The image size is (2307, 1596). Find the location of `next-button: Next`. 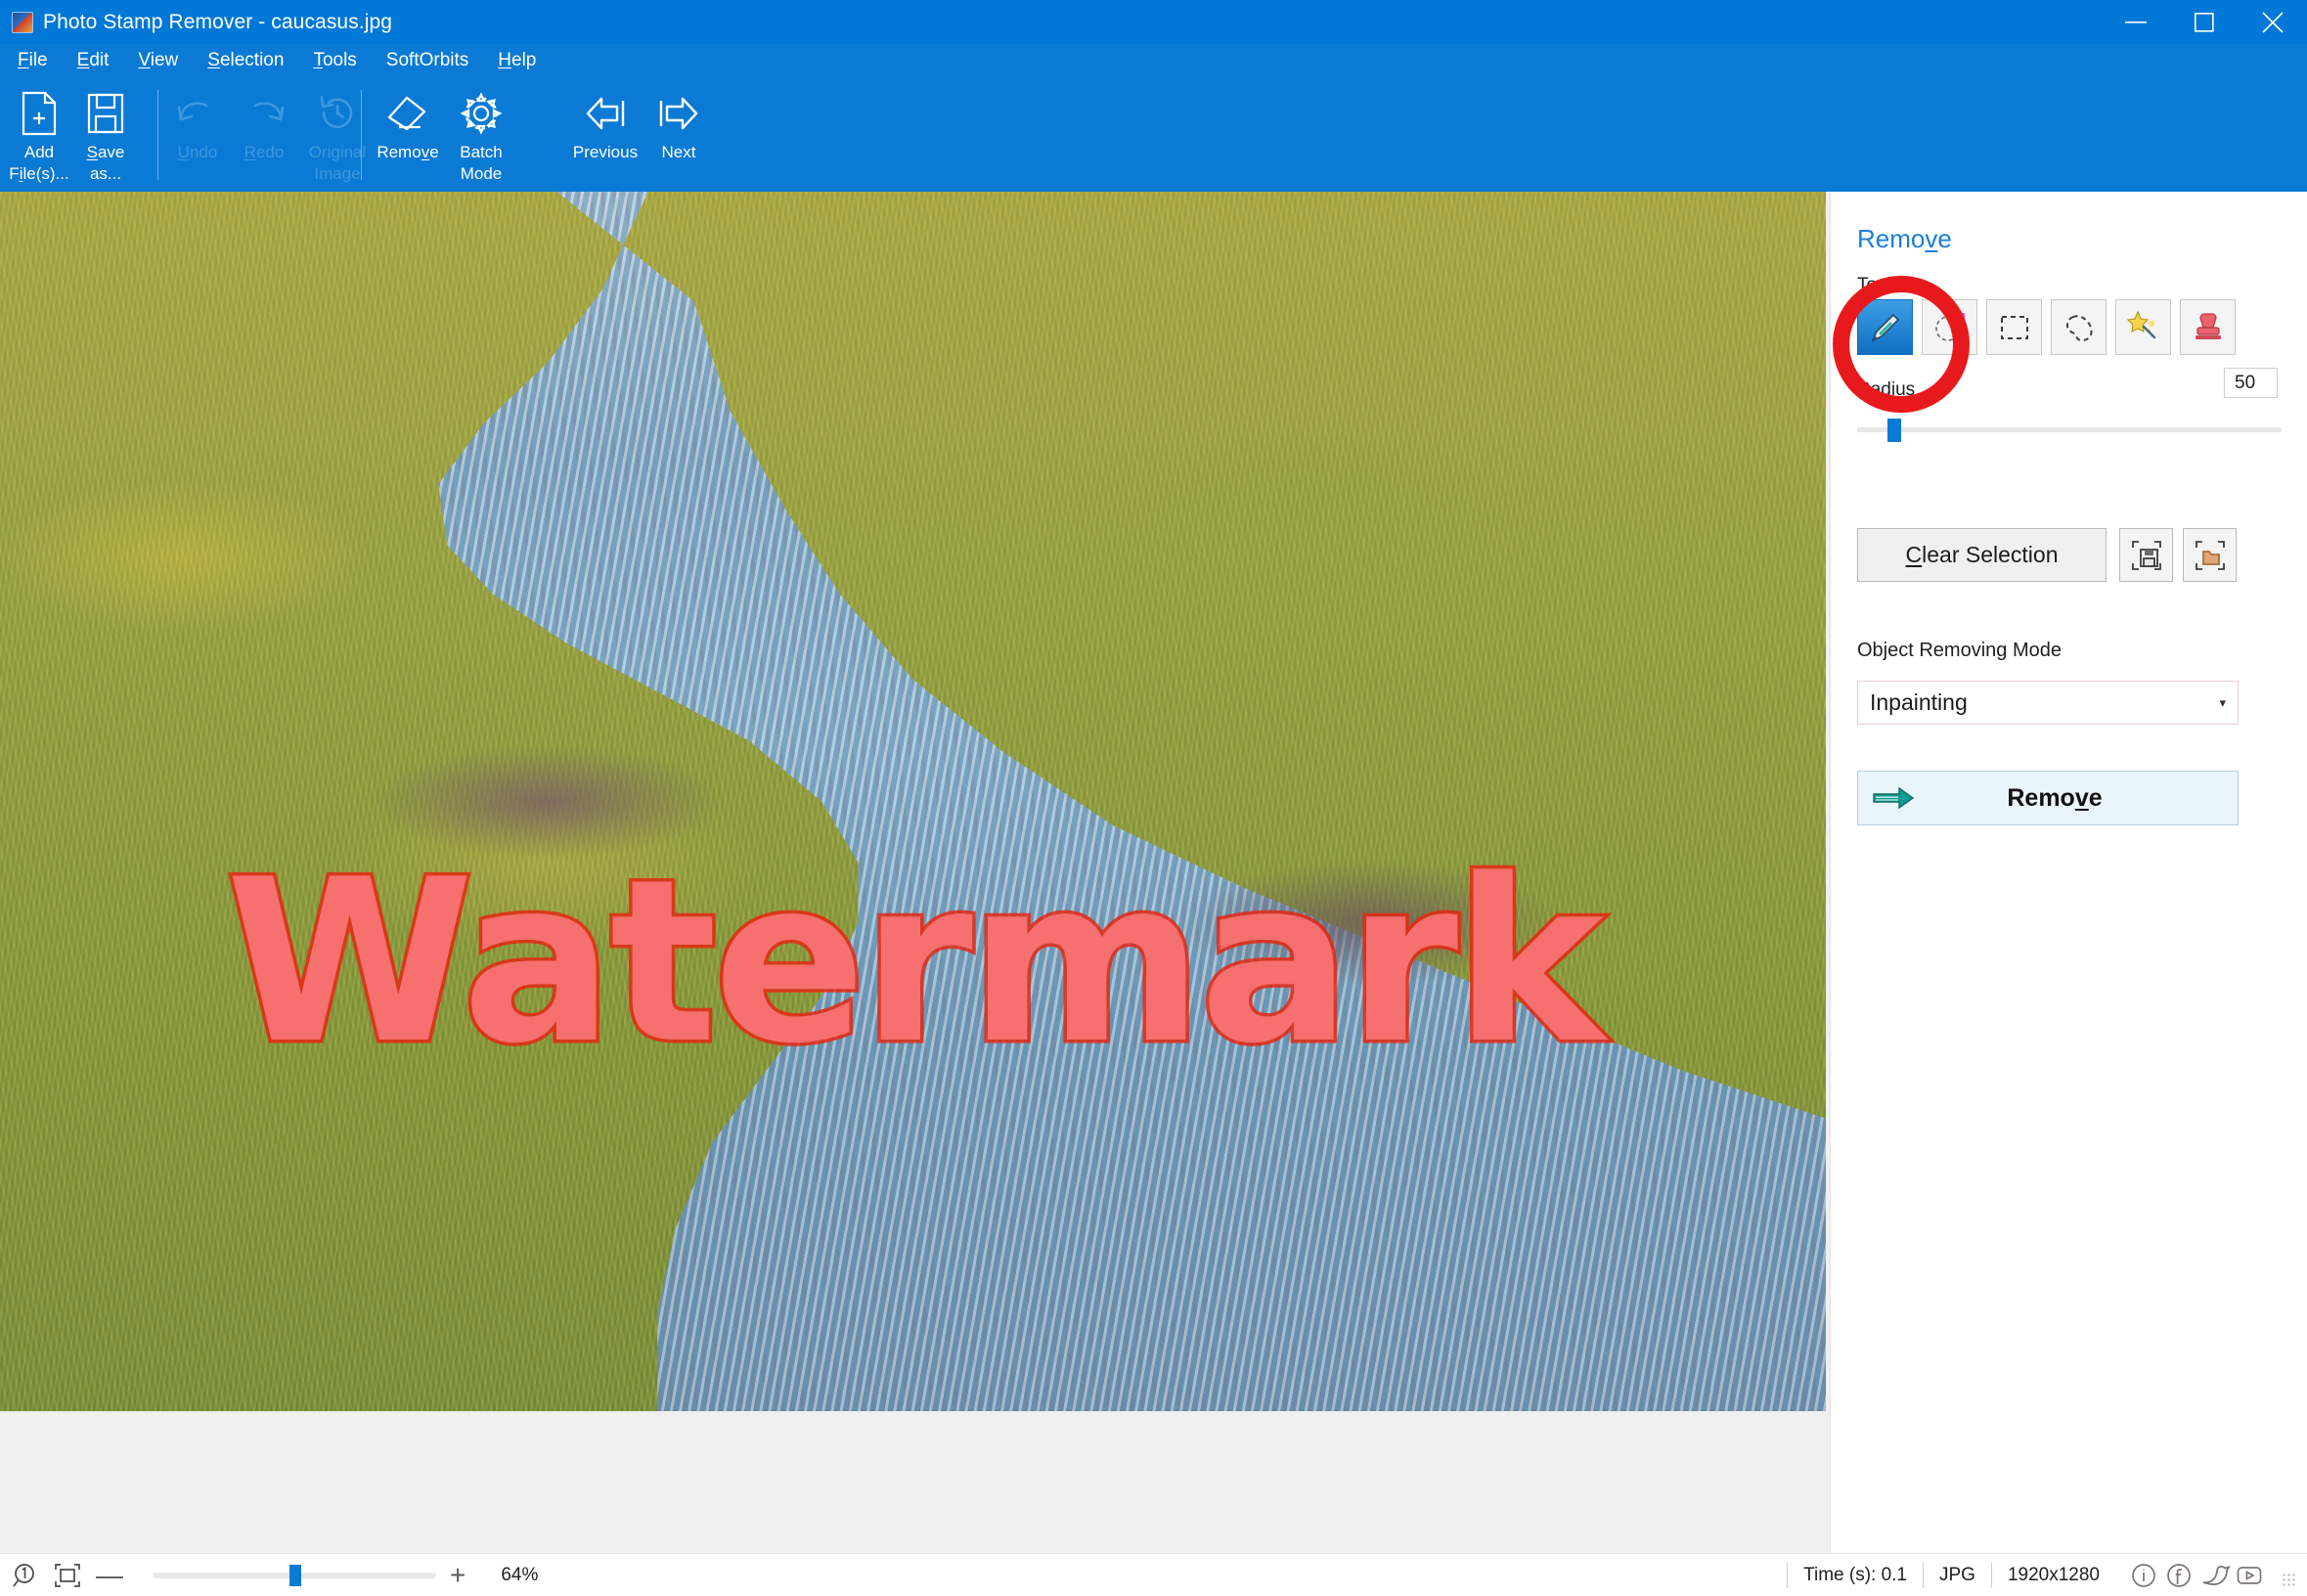

next-button: Next is located at coordinates (678, 131).